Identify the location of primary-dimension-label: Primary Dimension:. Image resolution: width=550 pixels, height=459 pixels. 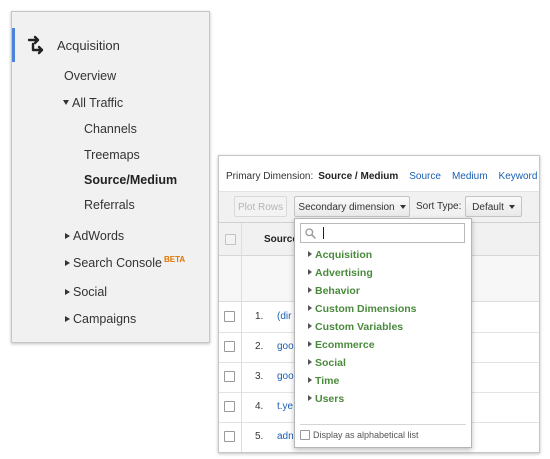
(270, 176).